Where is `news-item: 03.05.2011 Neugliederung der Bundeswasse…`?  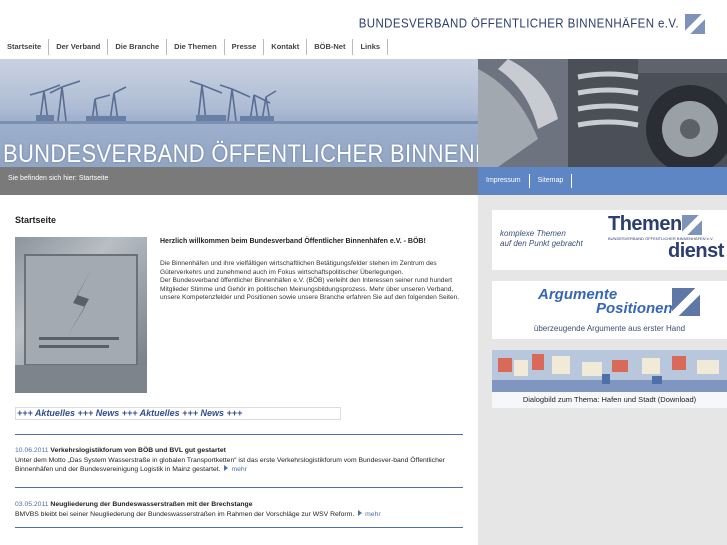 news-item: 03.05.2011 Neugliederung der Bundeswasse… is located at coordinates (239, 509).